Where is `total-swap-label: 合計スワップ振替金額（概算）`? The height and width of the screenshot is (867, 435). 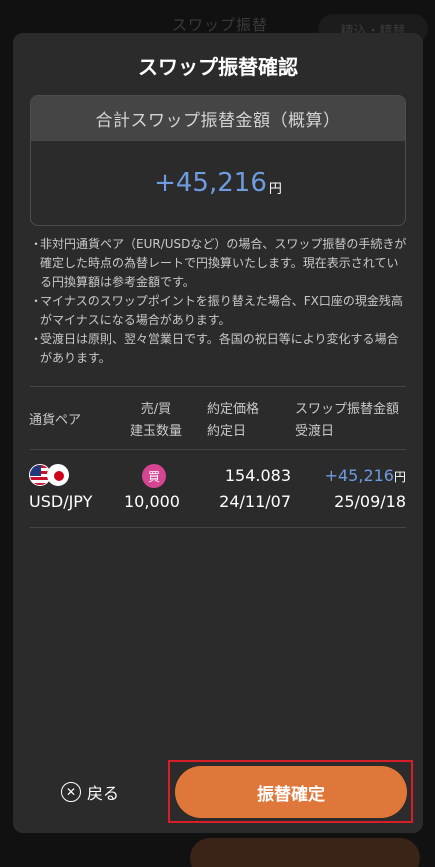
total-swap-label: 合計スワップ振替金額（概算） is located at coordinates (218, 118).